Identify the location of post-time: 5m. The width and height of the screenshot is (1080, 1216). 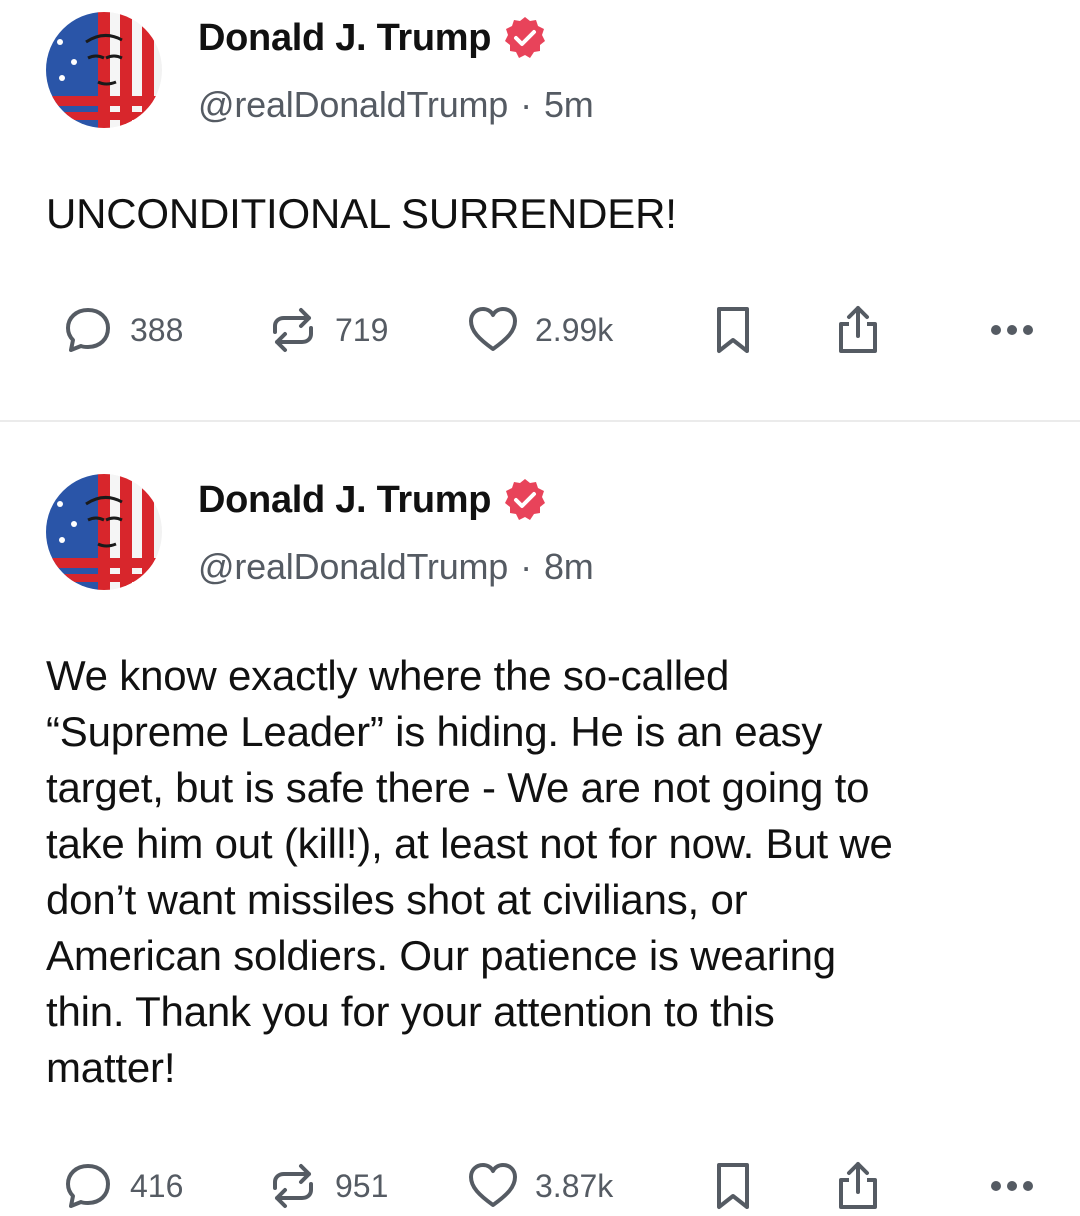
(569, 105).